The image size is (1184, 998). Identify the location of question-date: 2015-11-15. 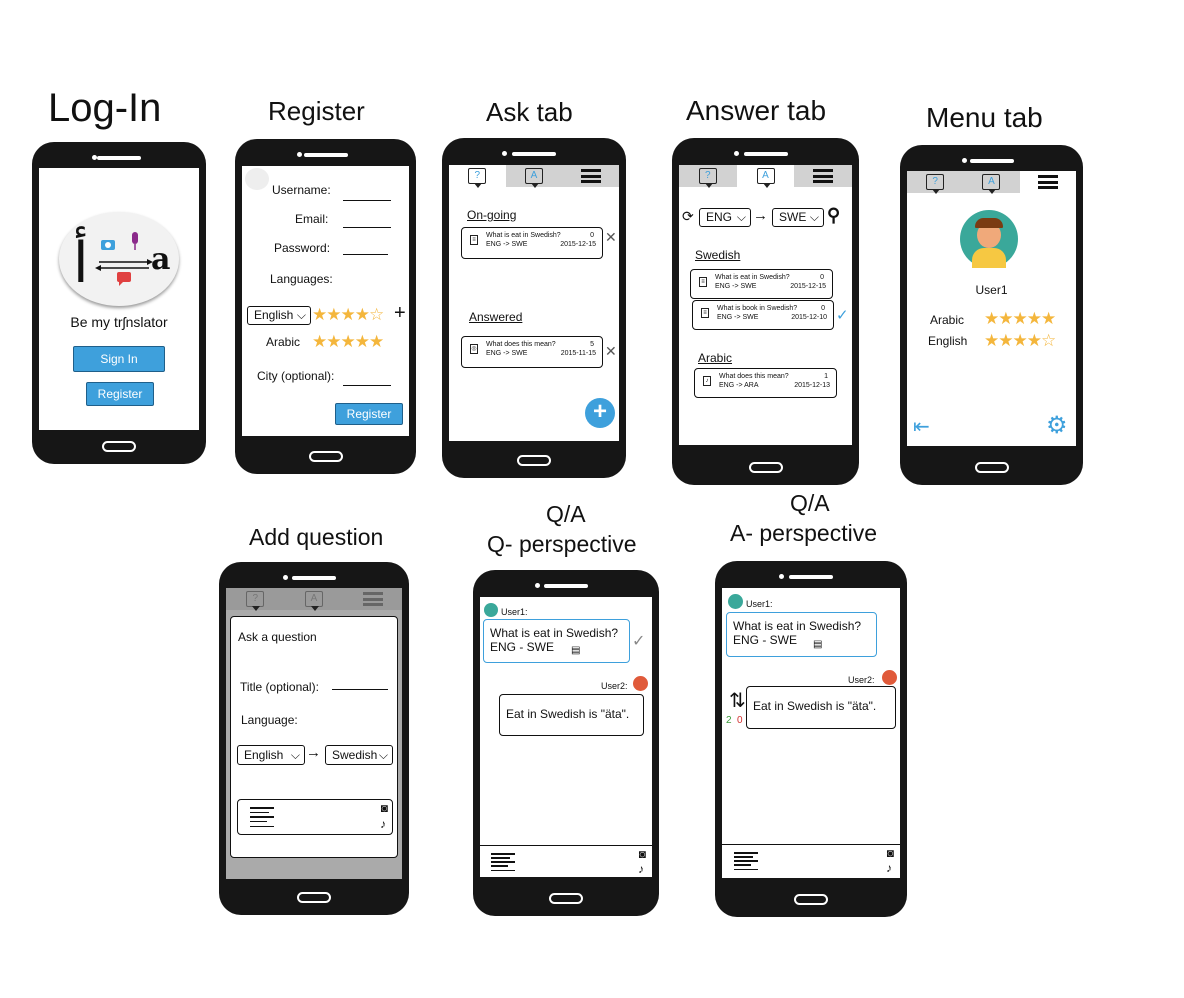
(578, 353).